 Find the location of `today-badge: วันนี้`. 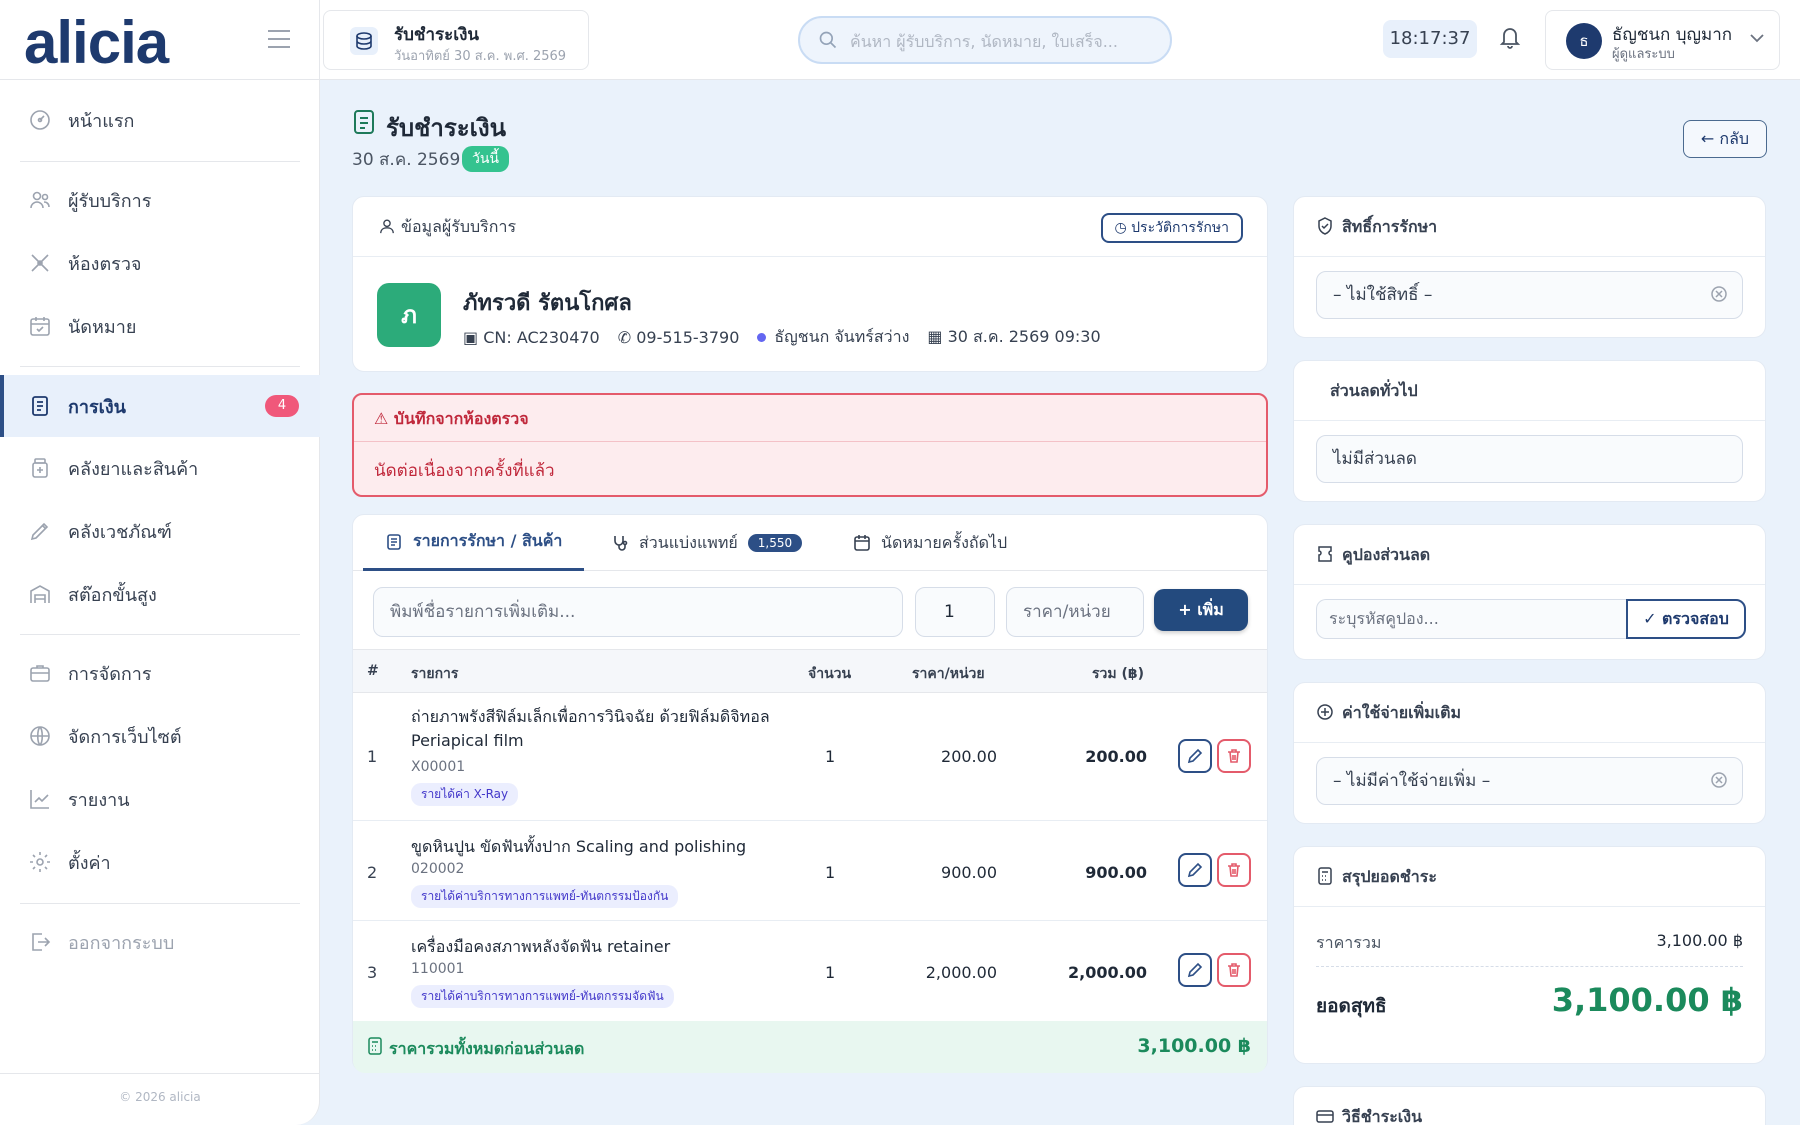

today-badge: วันนี้ is located at coordinates (486, 159).